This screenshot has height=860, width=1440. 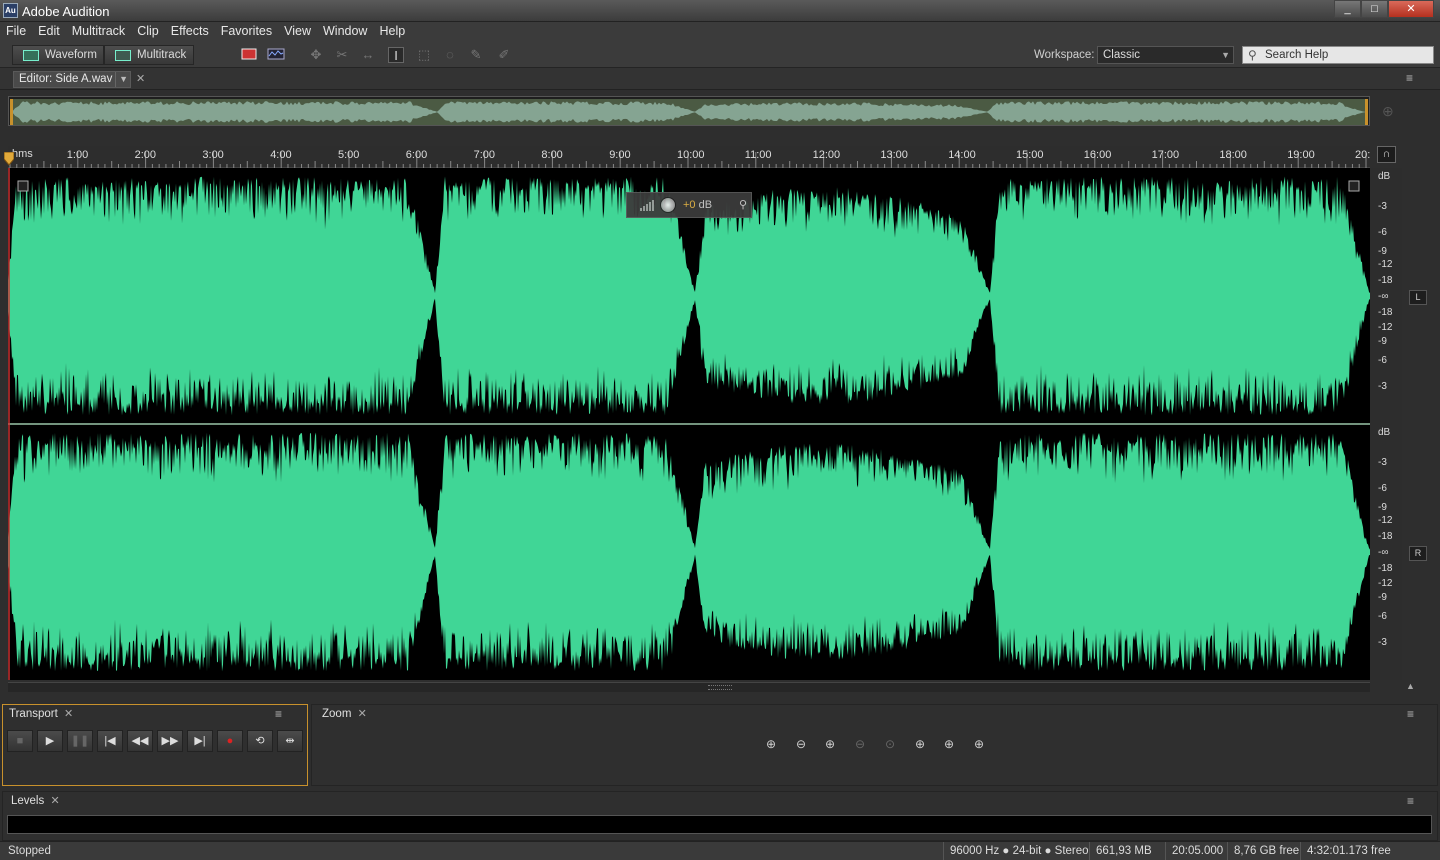 I want to click on workspace-value: Classic, so click(x=1122, y=55).